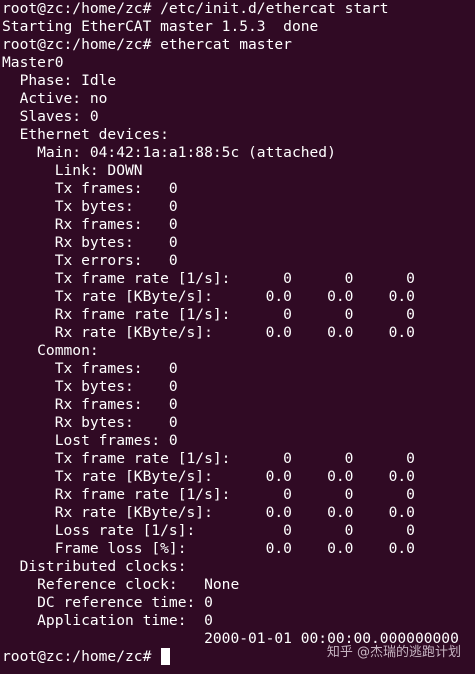  I want to click on watermark: 知乎 @杰瑞的逃跑计划, so click(393, 652).